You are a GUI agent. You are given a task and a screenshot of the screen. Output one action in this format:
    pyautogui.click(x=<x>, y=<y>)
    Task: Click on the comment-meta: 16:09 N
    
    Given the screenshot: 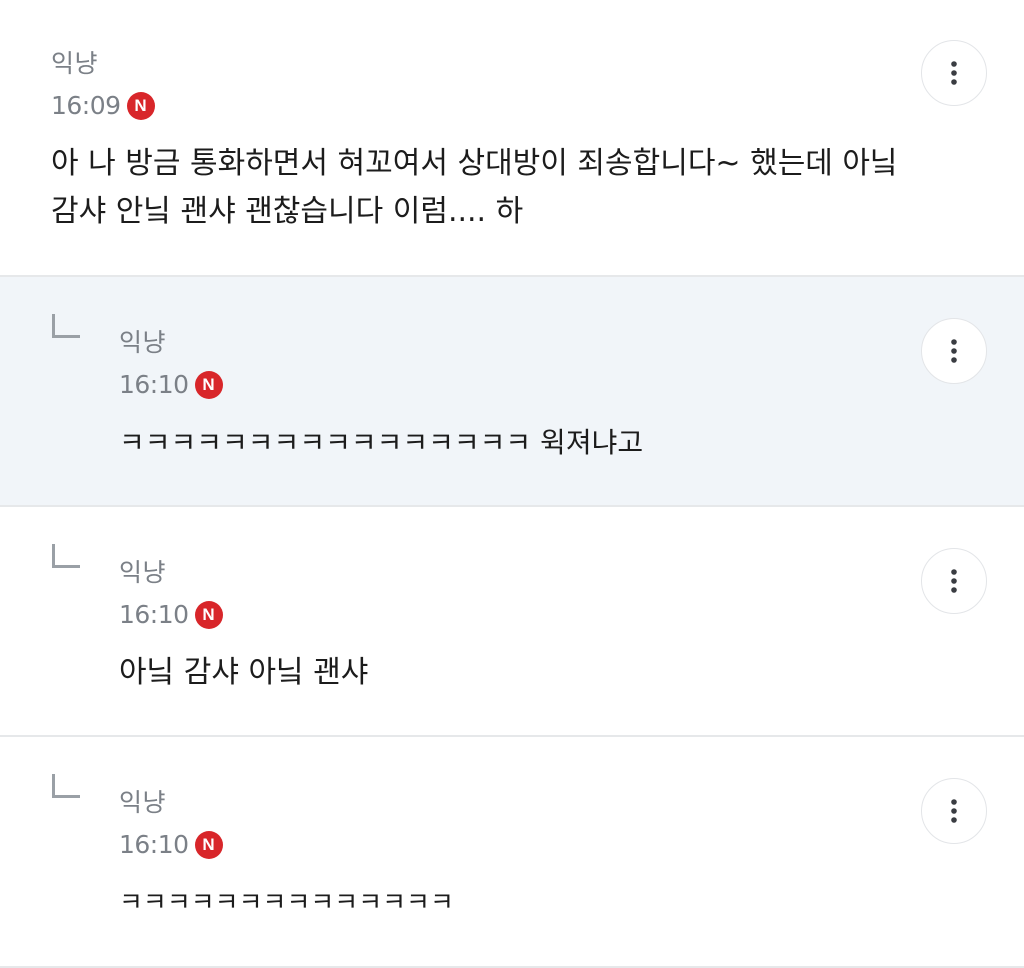 What is the action you would take?
    pyautogui.click(x=103, y=105)
    